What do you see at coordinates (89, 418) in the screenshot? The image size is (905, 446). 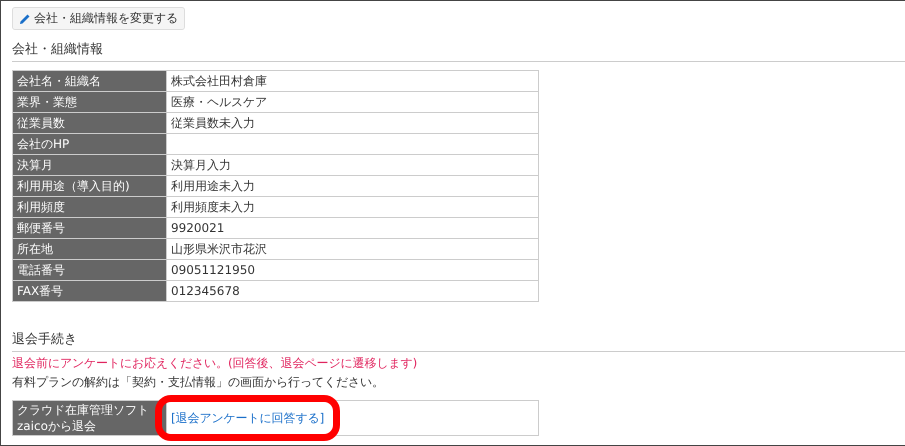 I see `field-label: クラウド在庫管理ソフトzaicoから退会` at bounding box center [89, 418].